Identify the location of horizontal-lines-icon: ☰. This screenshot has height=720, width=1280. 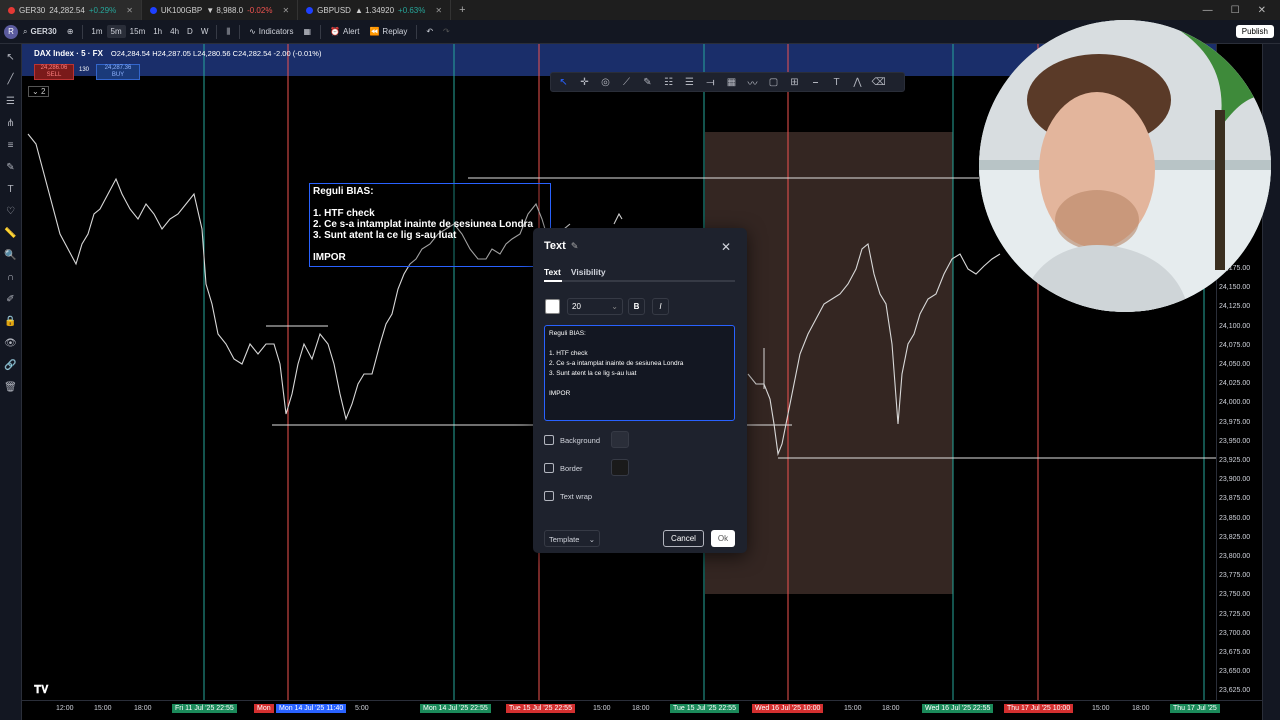
(11, 101).